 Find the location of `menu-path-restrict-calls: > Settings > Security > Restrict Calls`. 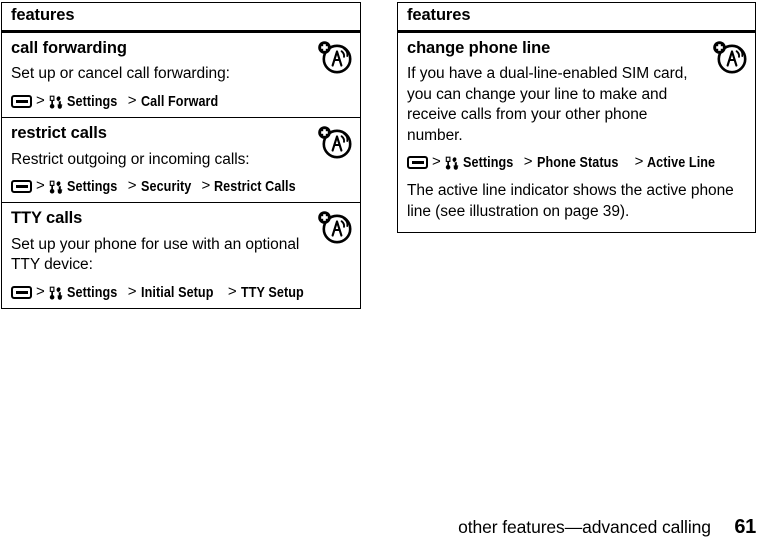

menu-path-restrict-calls: > Settings > Security > Restrict Calls is located at coordinates (181, 186).